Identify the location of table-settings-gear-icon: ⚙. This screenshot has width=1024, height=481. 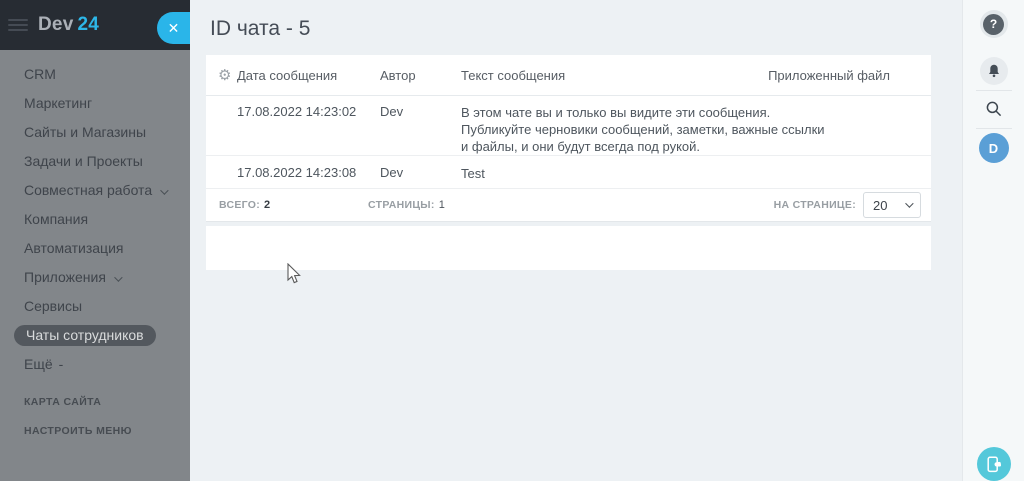
(221, 75).